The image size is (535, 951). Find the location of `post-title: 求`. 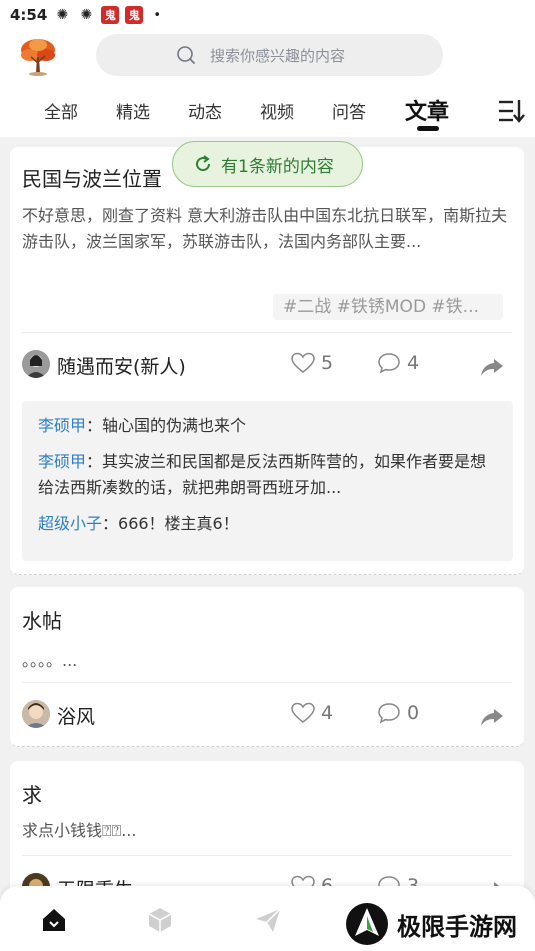

post-title: 求 is located at coordinates (32, 793).